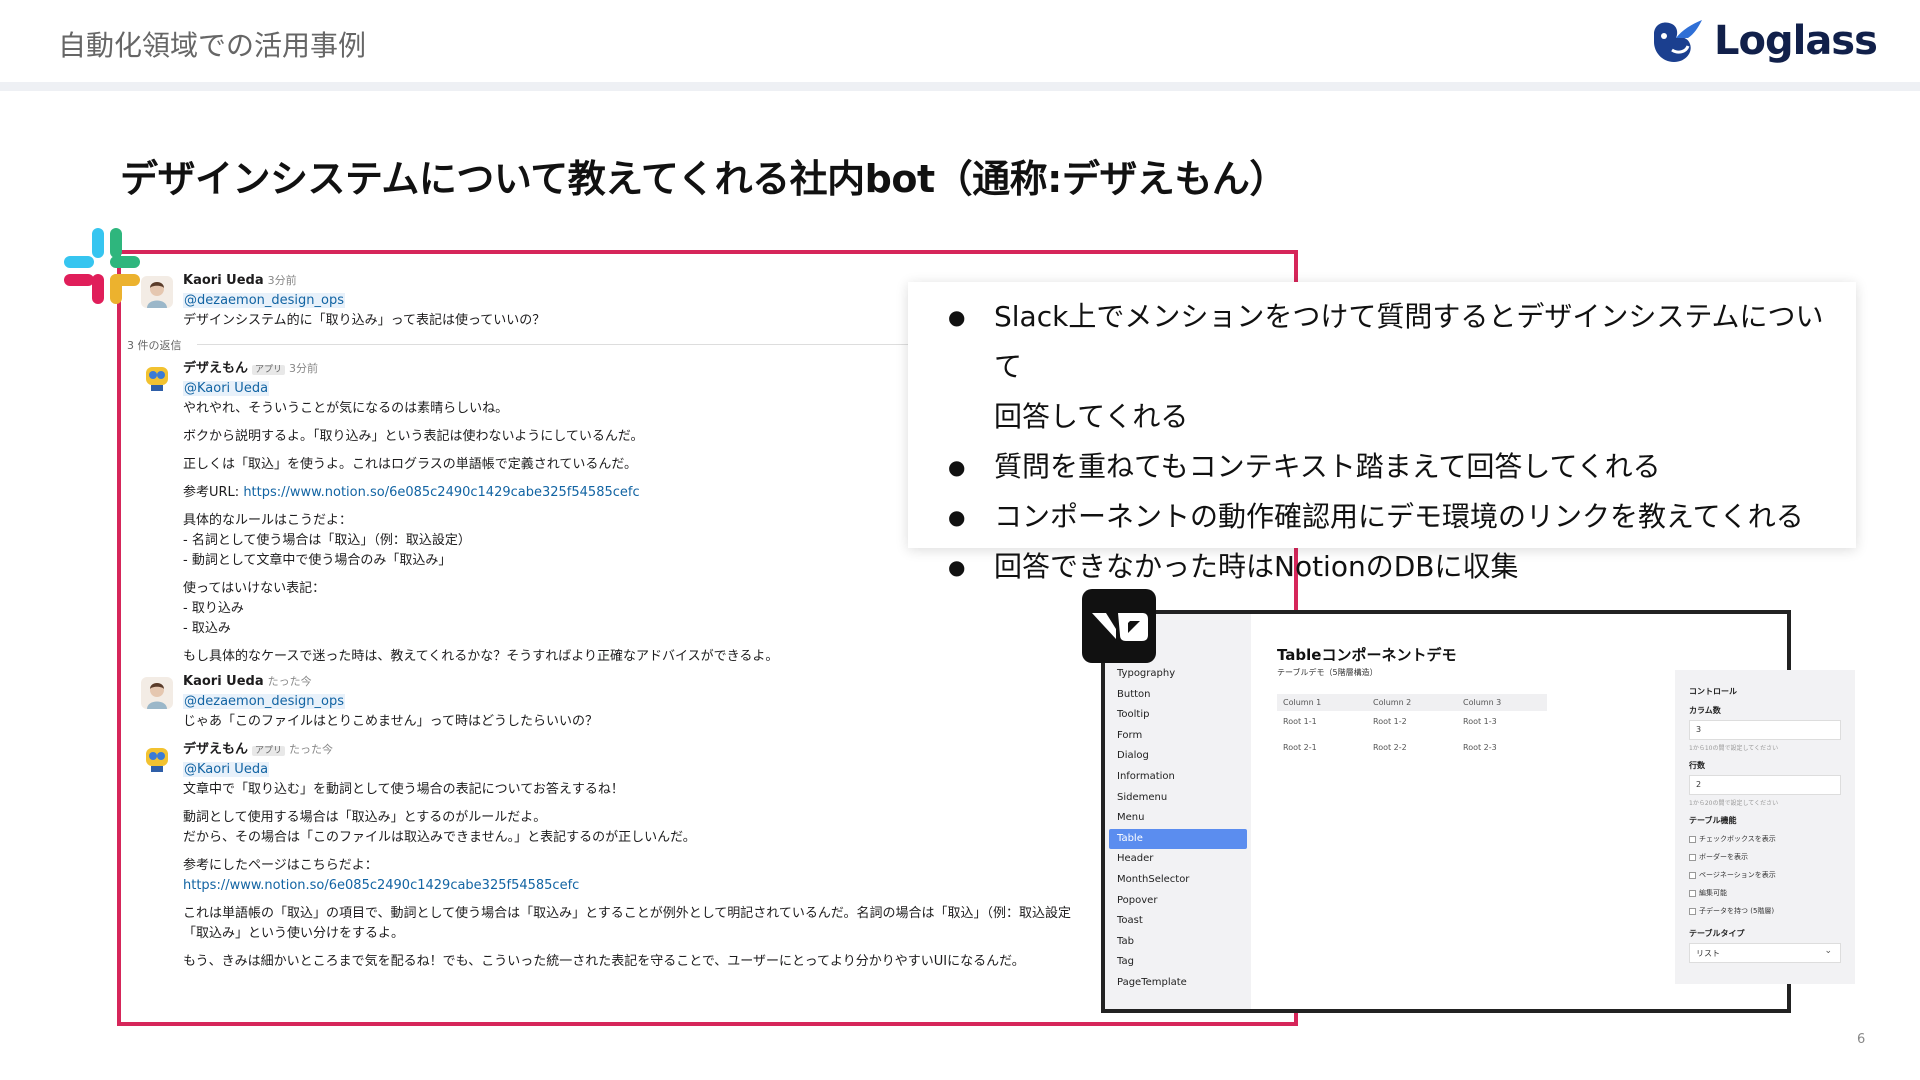  I want to click on column-count-input: 3, so click(1765, 730).